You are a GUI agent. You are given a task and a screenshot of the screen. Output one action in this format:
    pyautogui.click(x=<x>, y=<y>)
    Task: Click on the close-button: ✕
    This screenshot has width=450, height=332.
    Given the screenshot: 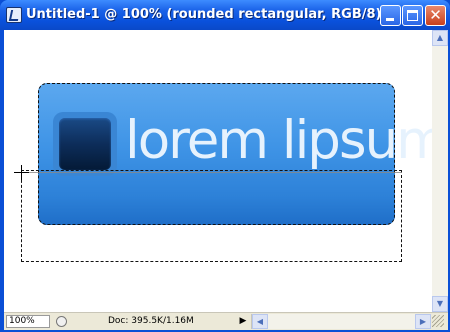 What is the action you would take?
    pyautogui.click(x=435, y=15)
    